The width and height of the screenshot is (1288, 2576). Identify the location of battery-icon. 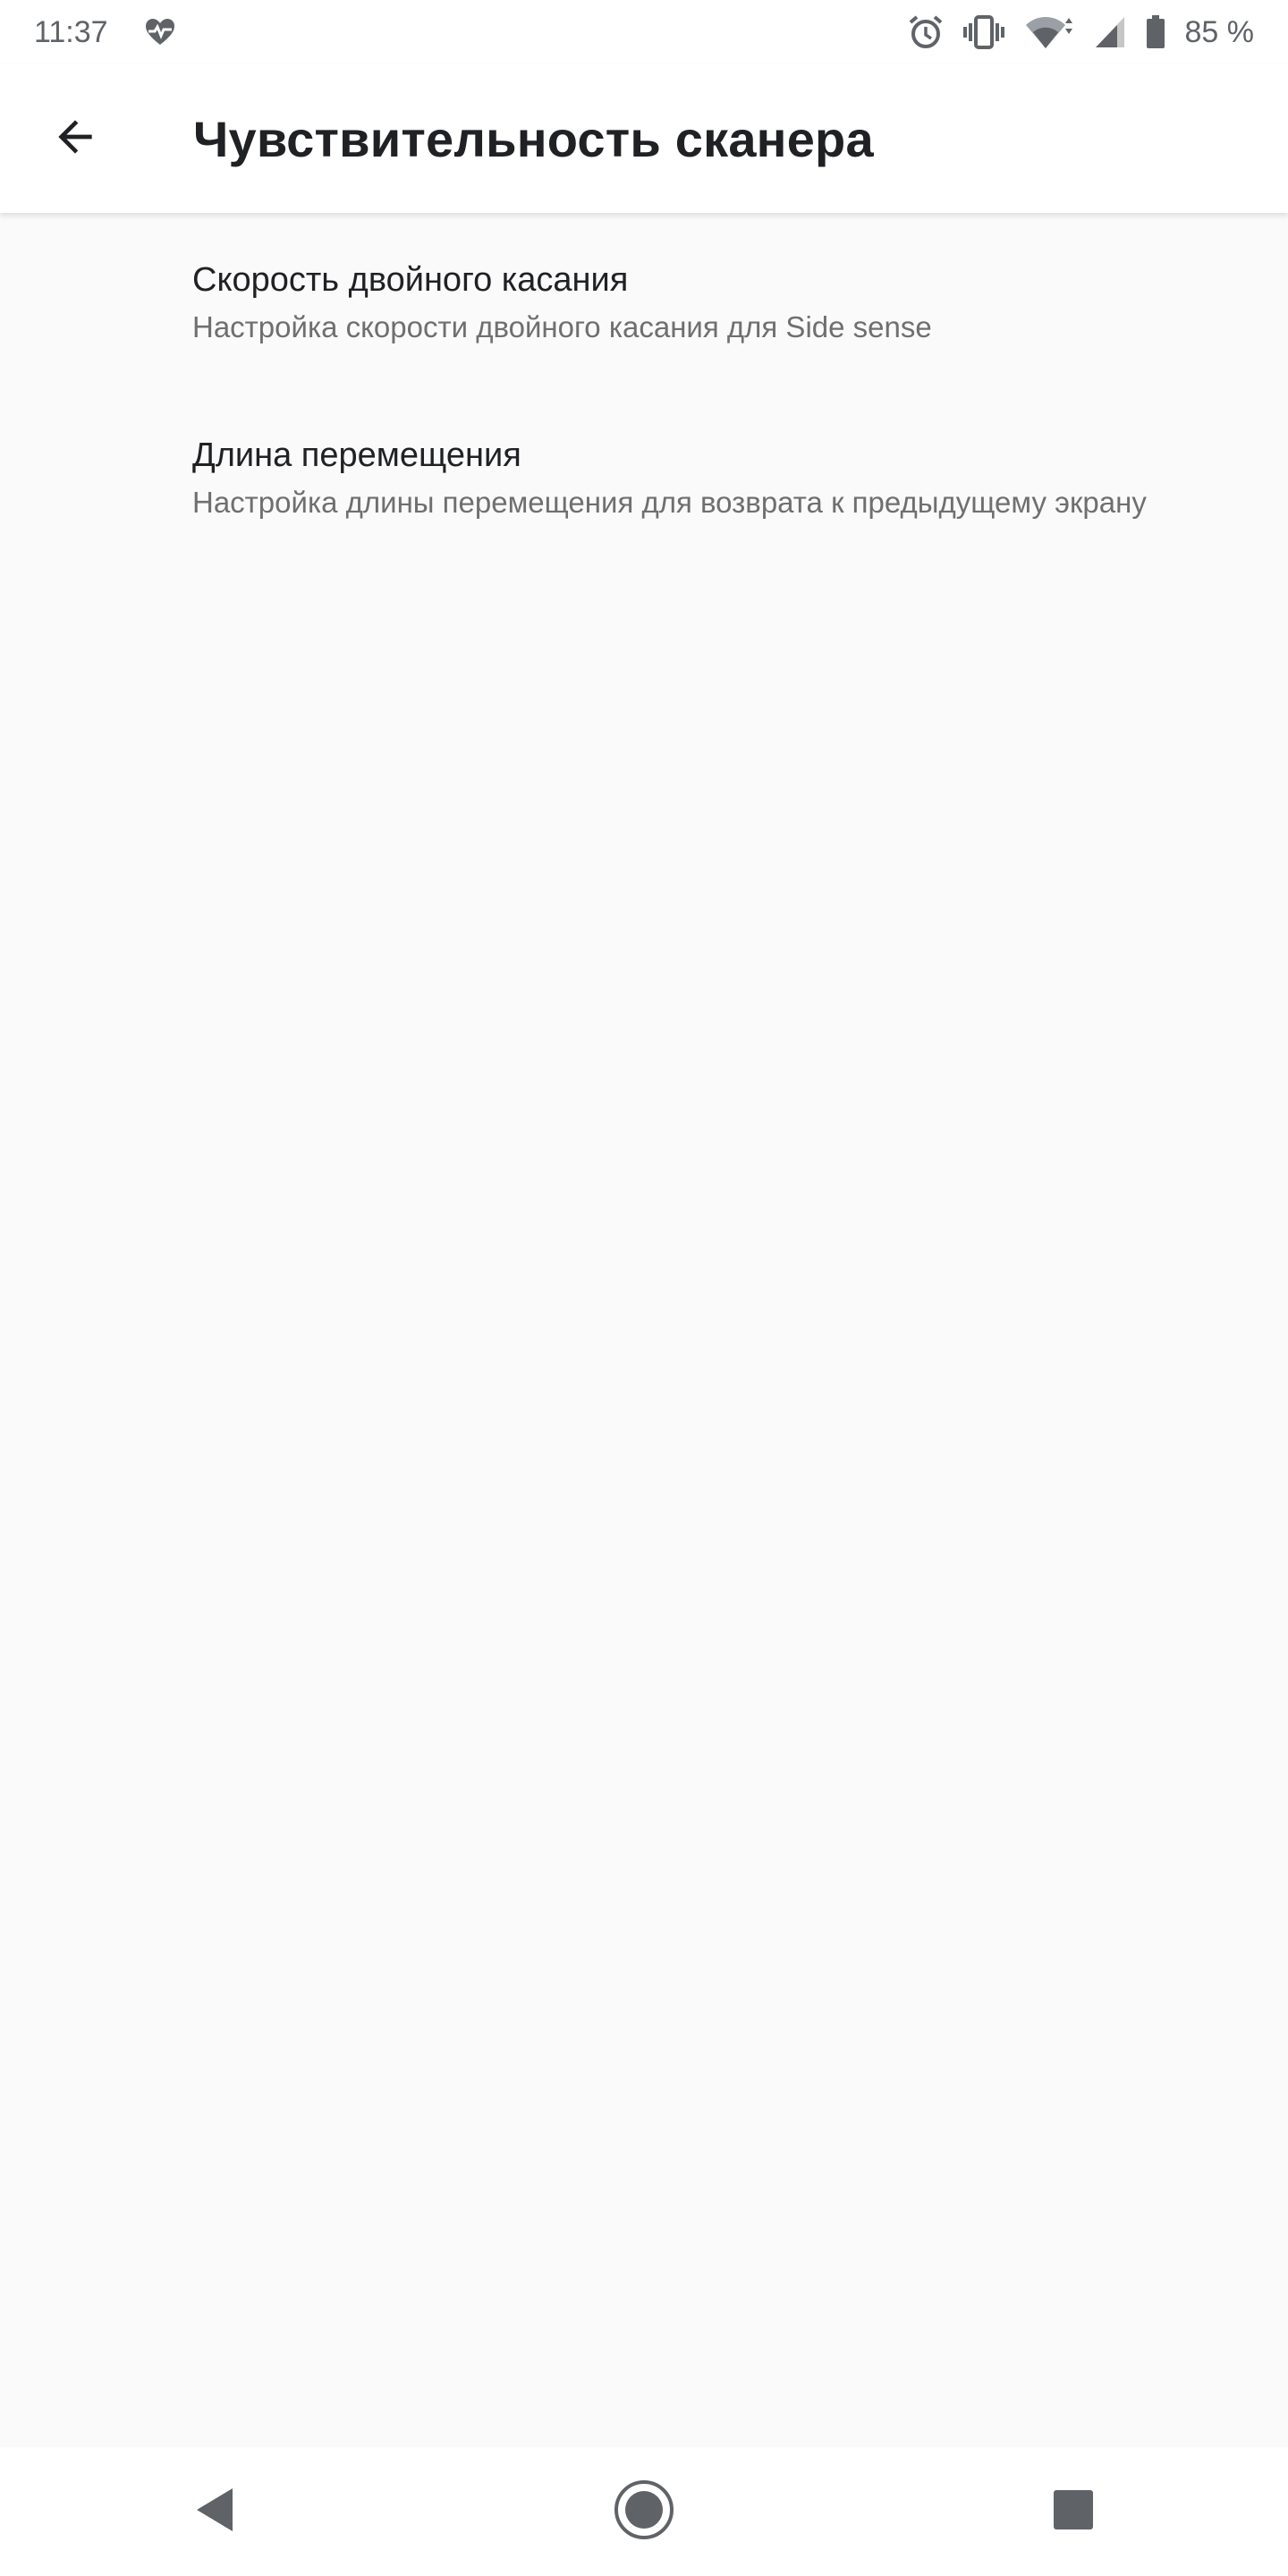
(1155, 32).